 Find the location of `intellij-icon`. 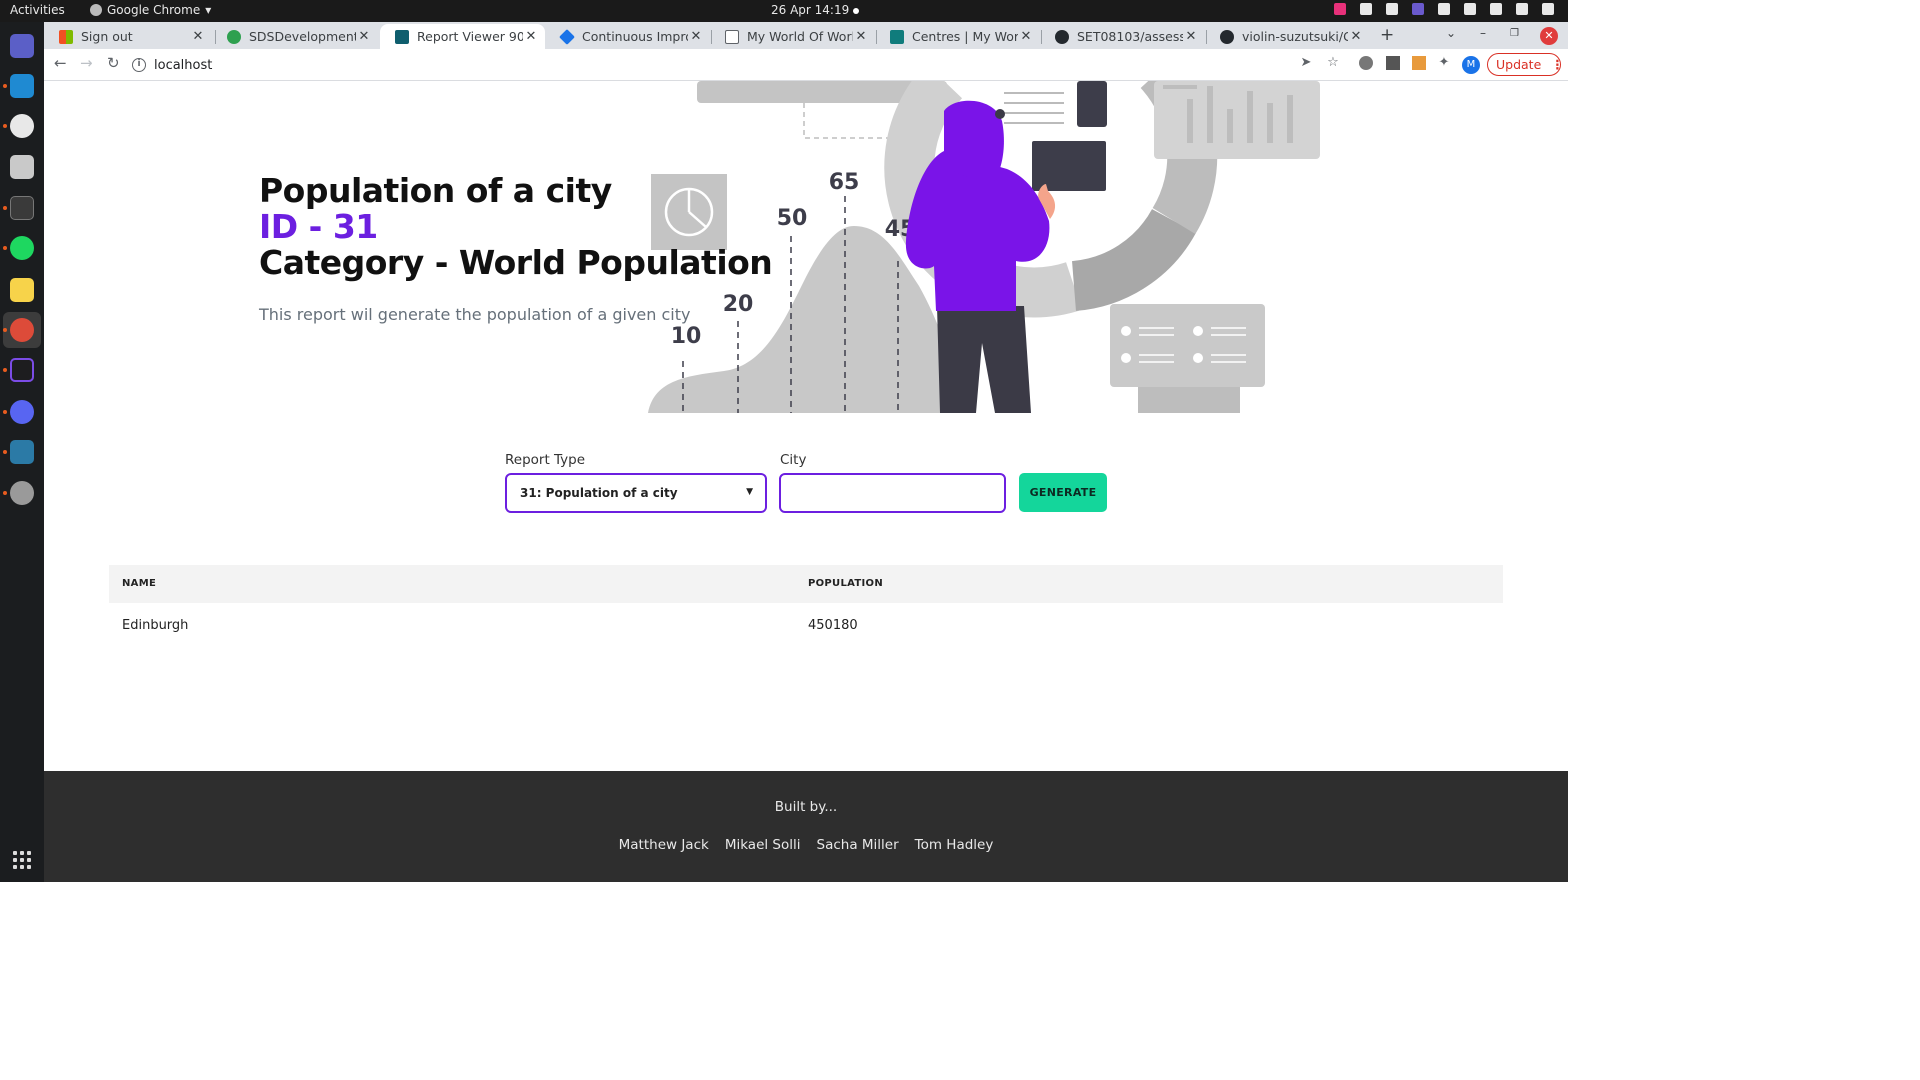

intellij-icon is located at coordinates (22, 370).